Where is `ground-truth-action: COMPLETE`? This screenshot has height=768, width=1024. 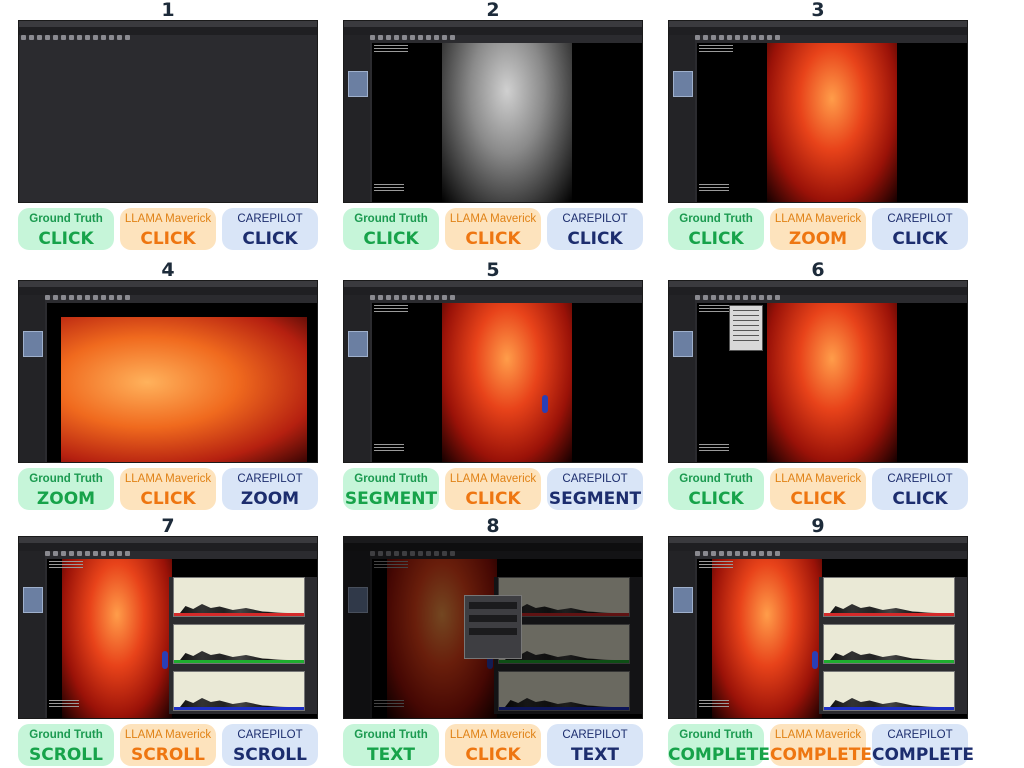
ground-truth-action: COMPLETE is located at coordinates (719, 755).